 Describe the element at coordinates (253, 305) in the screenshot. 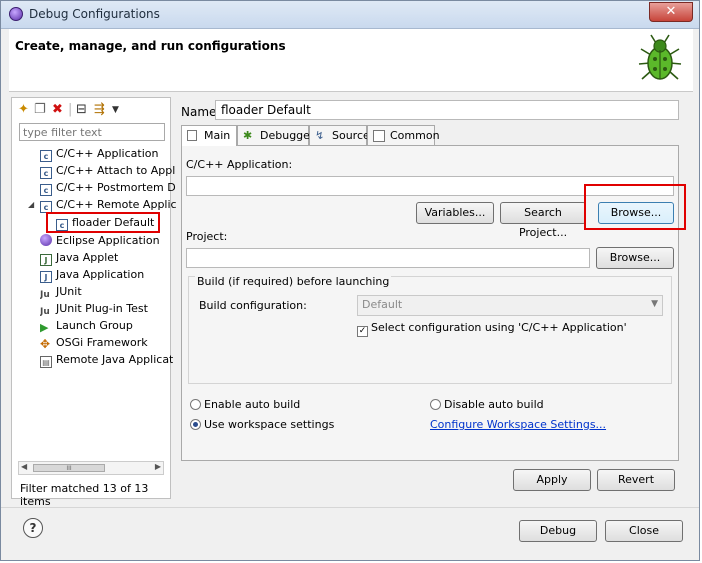

I see `build-configuration-label: Build configuration:` at that location.